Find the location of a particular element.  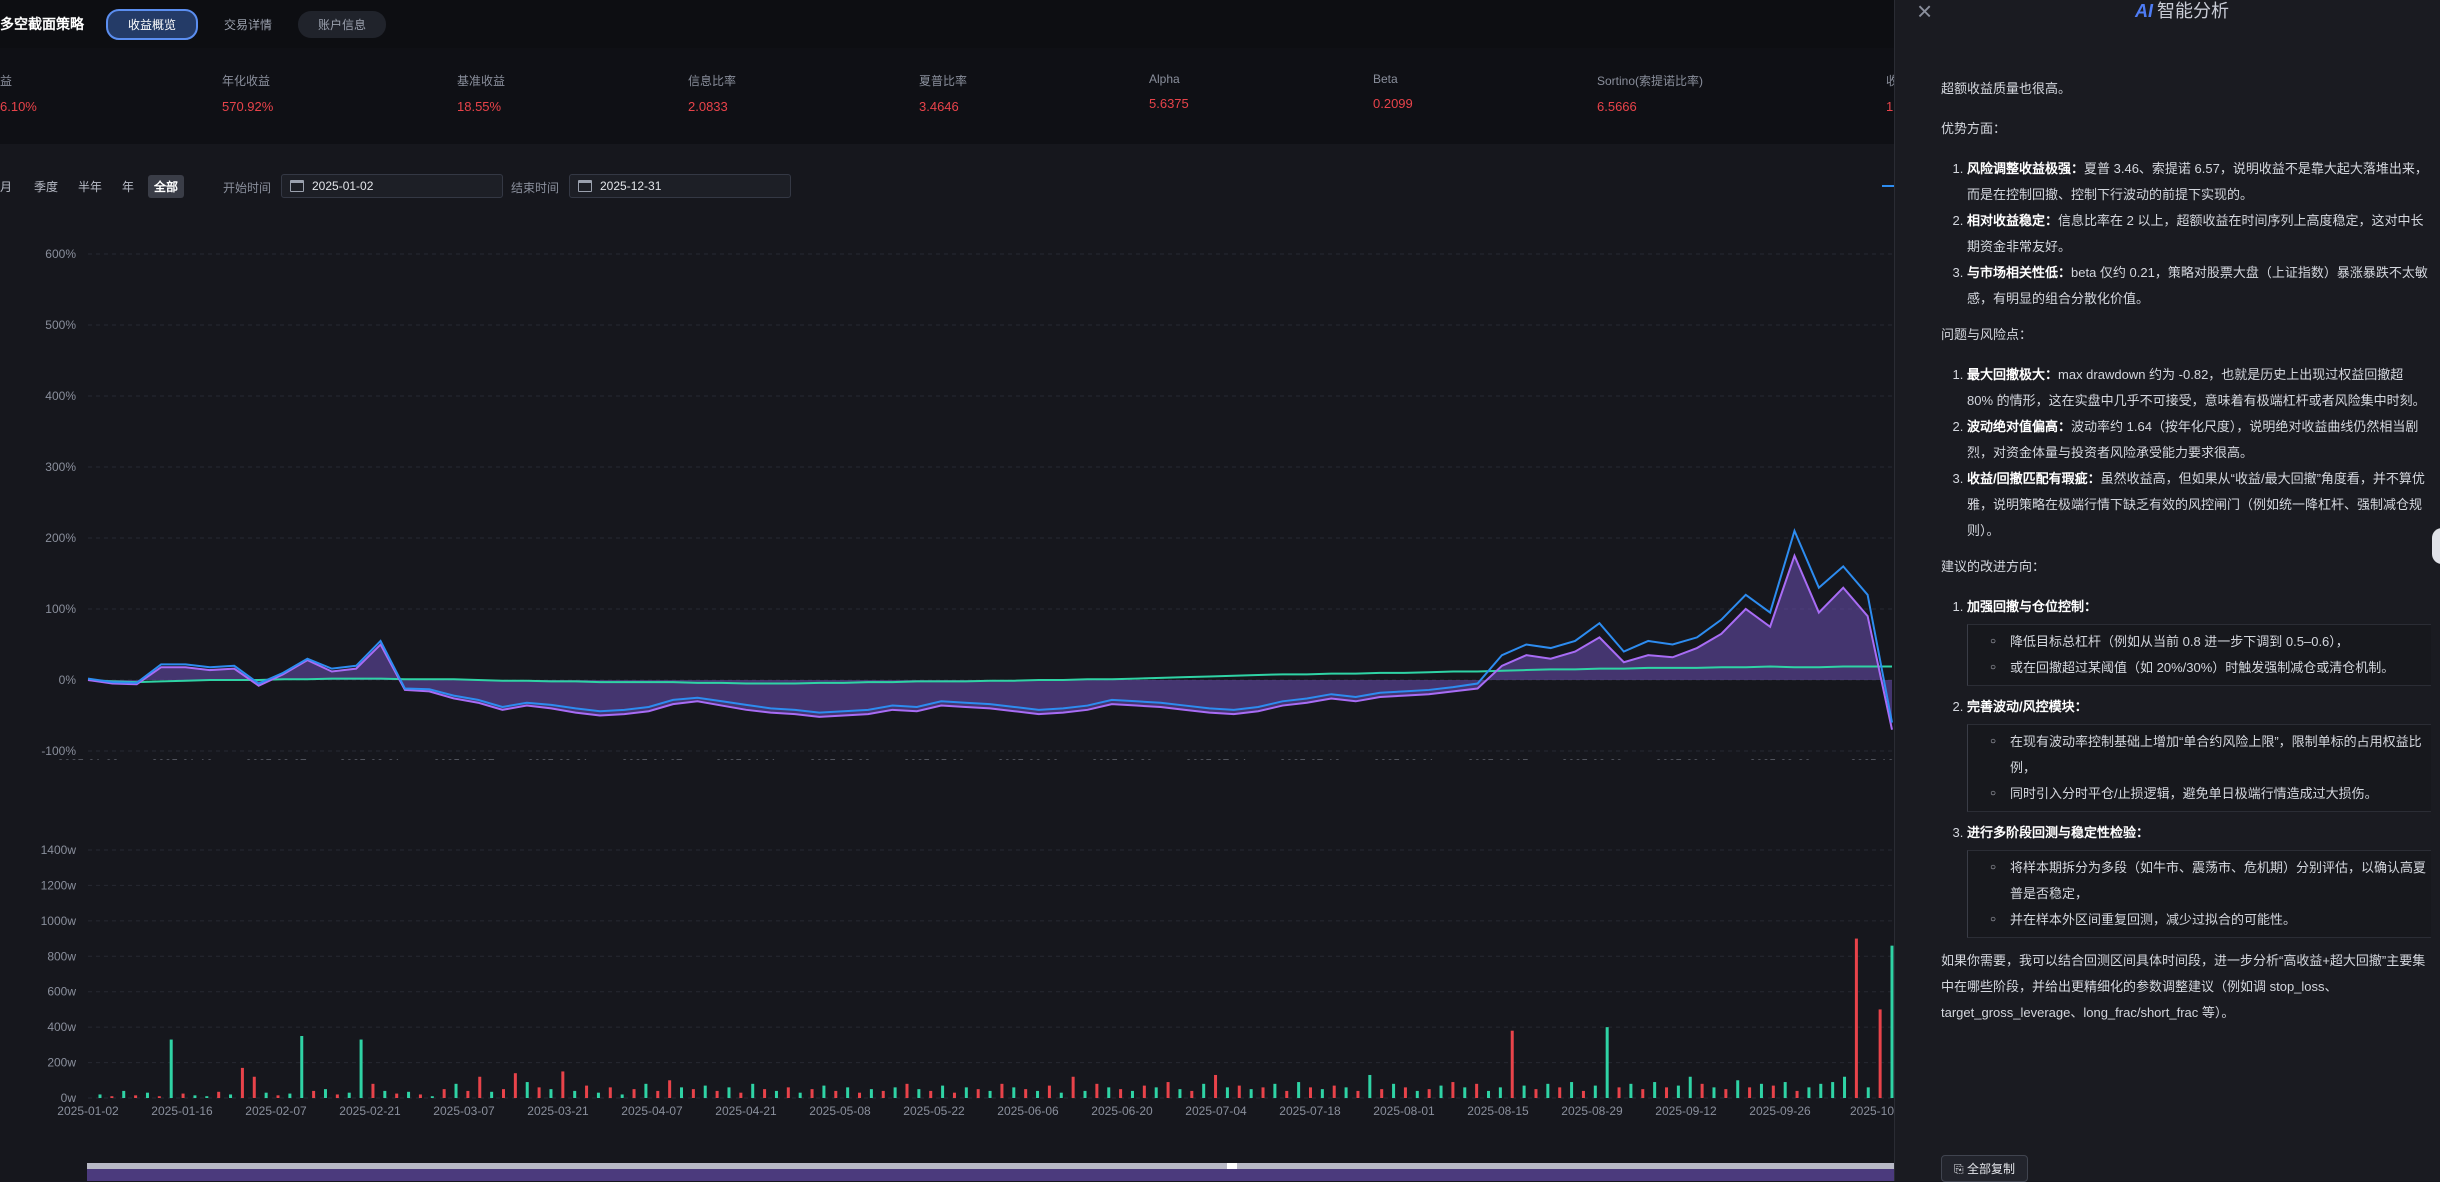

y-tick-label: 300% is located at coordinates (60, 467).